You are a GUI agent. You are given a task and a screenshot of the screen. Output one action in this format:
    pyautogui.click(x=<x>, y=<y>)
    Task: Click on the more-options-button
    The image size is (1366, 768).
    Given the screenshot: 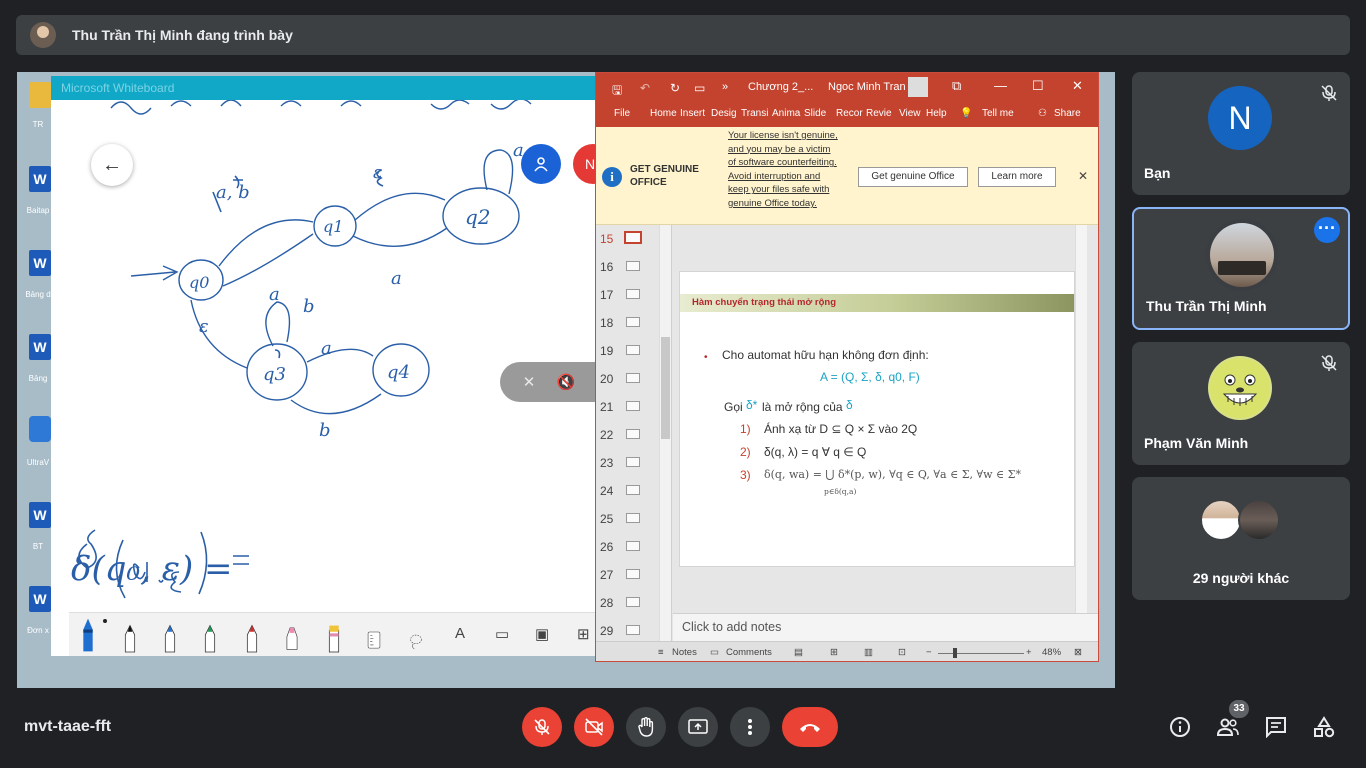 What is the action you would take?
    pyautogui.click(x=750, y=727)
    